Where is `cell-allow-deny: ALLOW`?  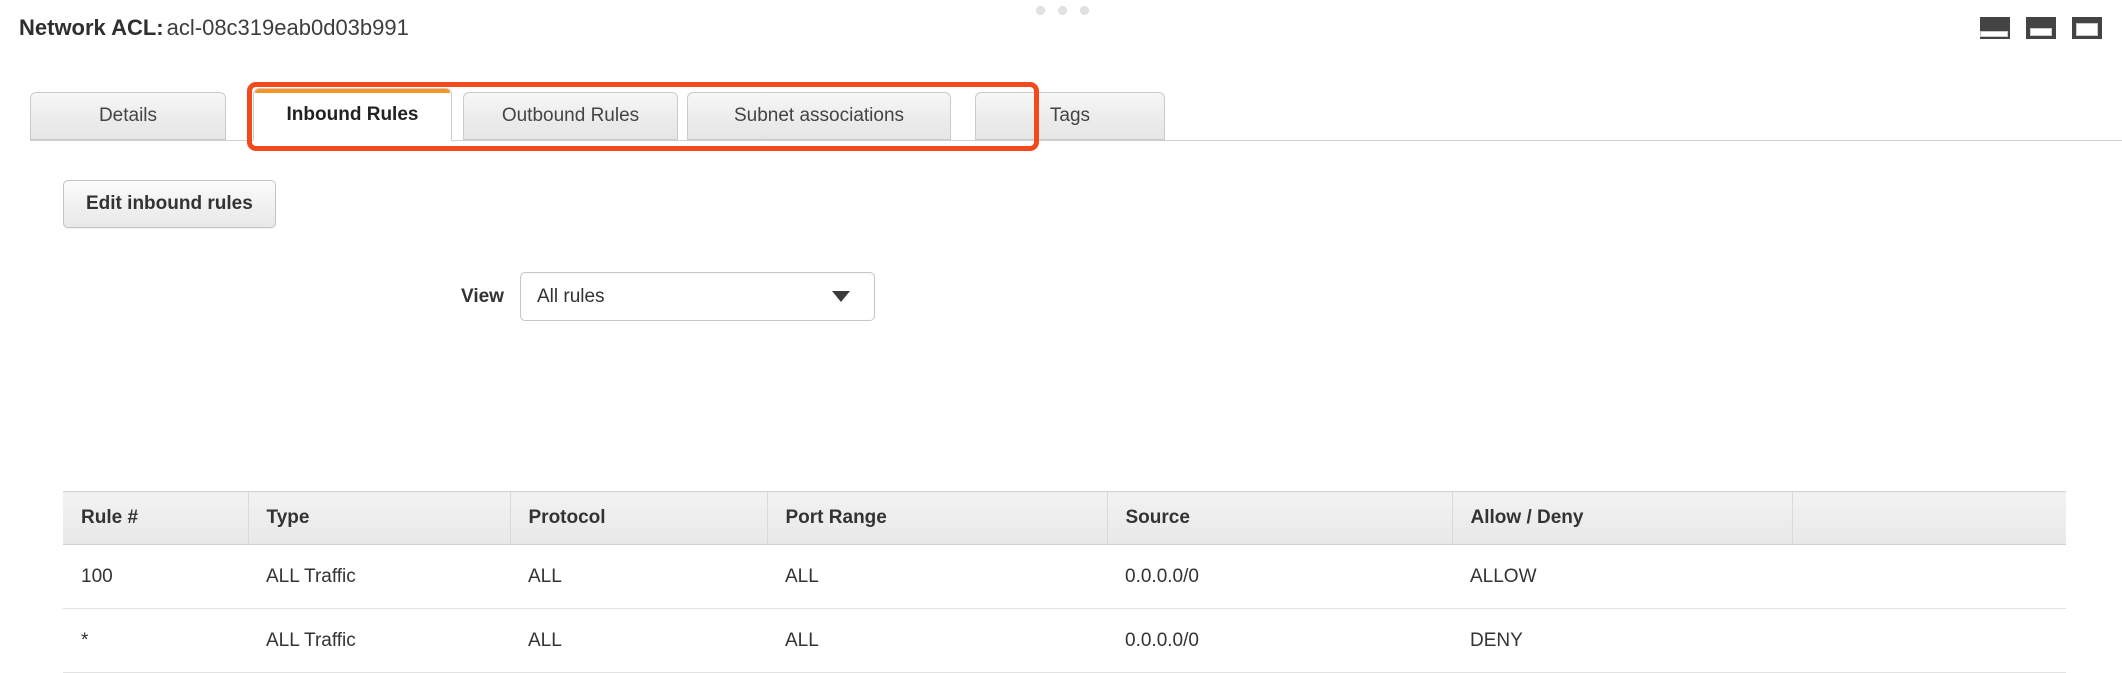
cell-allow-deny: ALLOW is located at coordinates (1622, 576).